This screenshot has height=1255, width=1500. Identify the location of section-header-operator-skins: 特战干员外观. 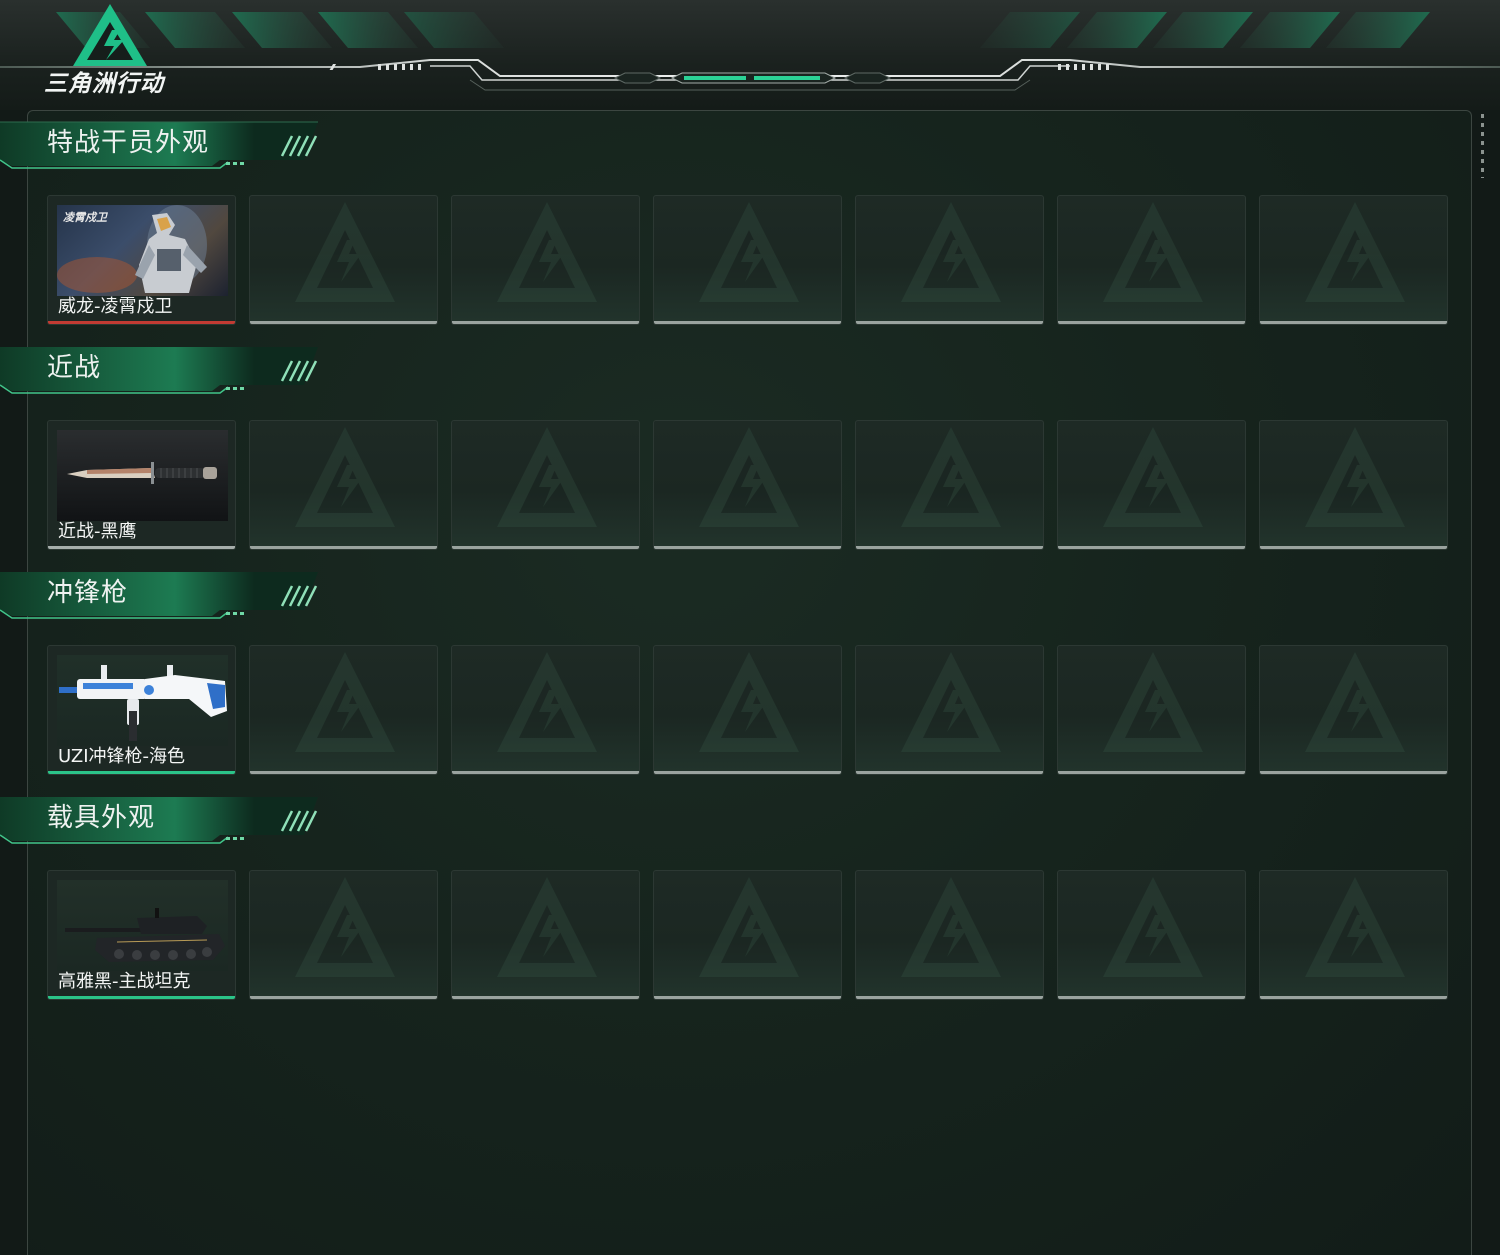
(165, 147).